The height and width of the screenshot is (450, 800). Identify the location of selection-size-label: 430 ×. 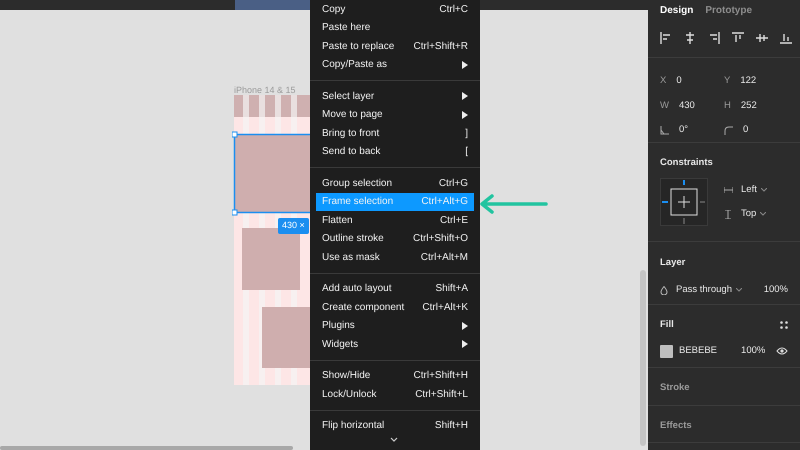
(293, 226).